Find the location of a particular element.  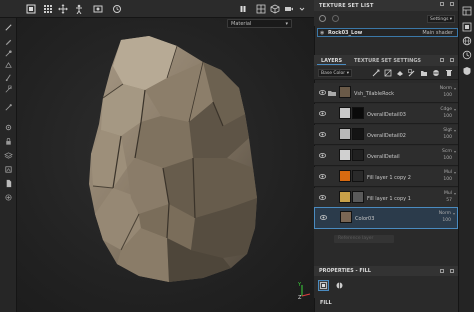

layer-row: OverallDetail Scrn 100 ▾ is located at coordinates (386, 156).